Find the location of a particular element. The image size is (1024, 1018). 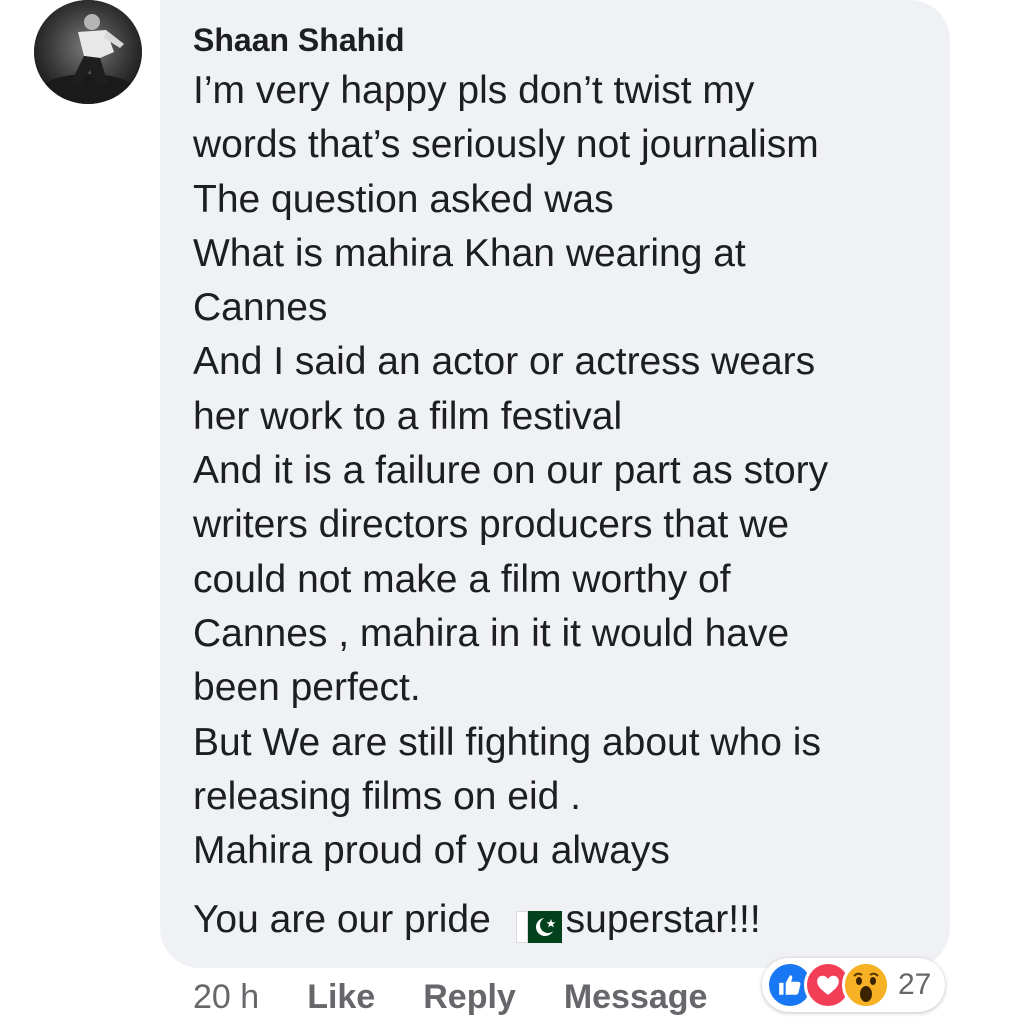

comment-line: But We are still fighting about who is is located at coordinates (507, 742).